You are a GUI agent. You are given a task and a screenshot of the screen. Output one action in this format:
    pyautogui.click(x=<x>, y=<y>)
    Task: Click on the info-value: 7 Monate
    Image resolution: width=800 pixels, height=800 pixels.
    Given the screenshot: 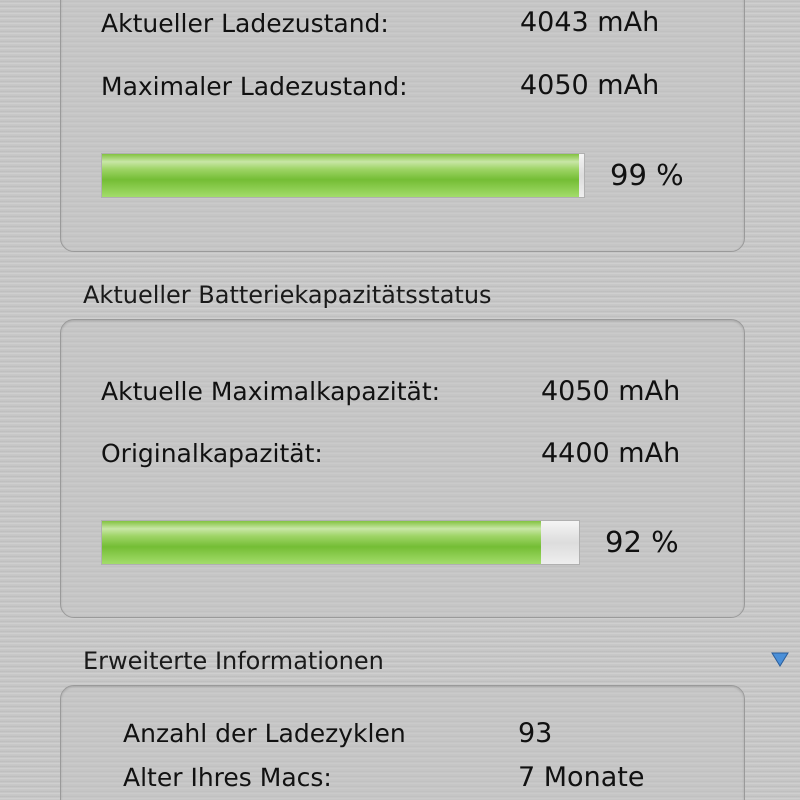 What is the action you would take?
    pyautogui.click(x=581, y=777)
    